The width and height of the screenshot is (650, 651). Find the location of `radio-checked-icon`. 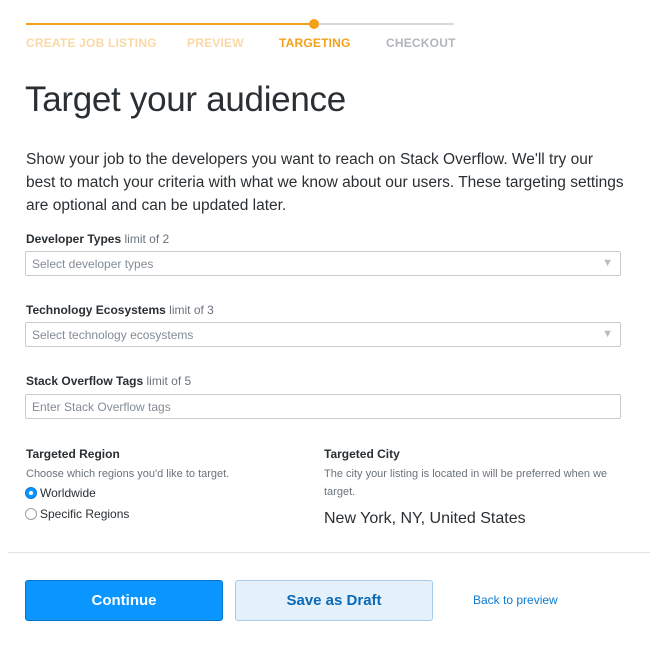

radio-checked-icon is located at coordinates (31, 493).